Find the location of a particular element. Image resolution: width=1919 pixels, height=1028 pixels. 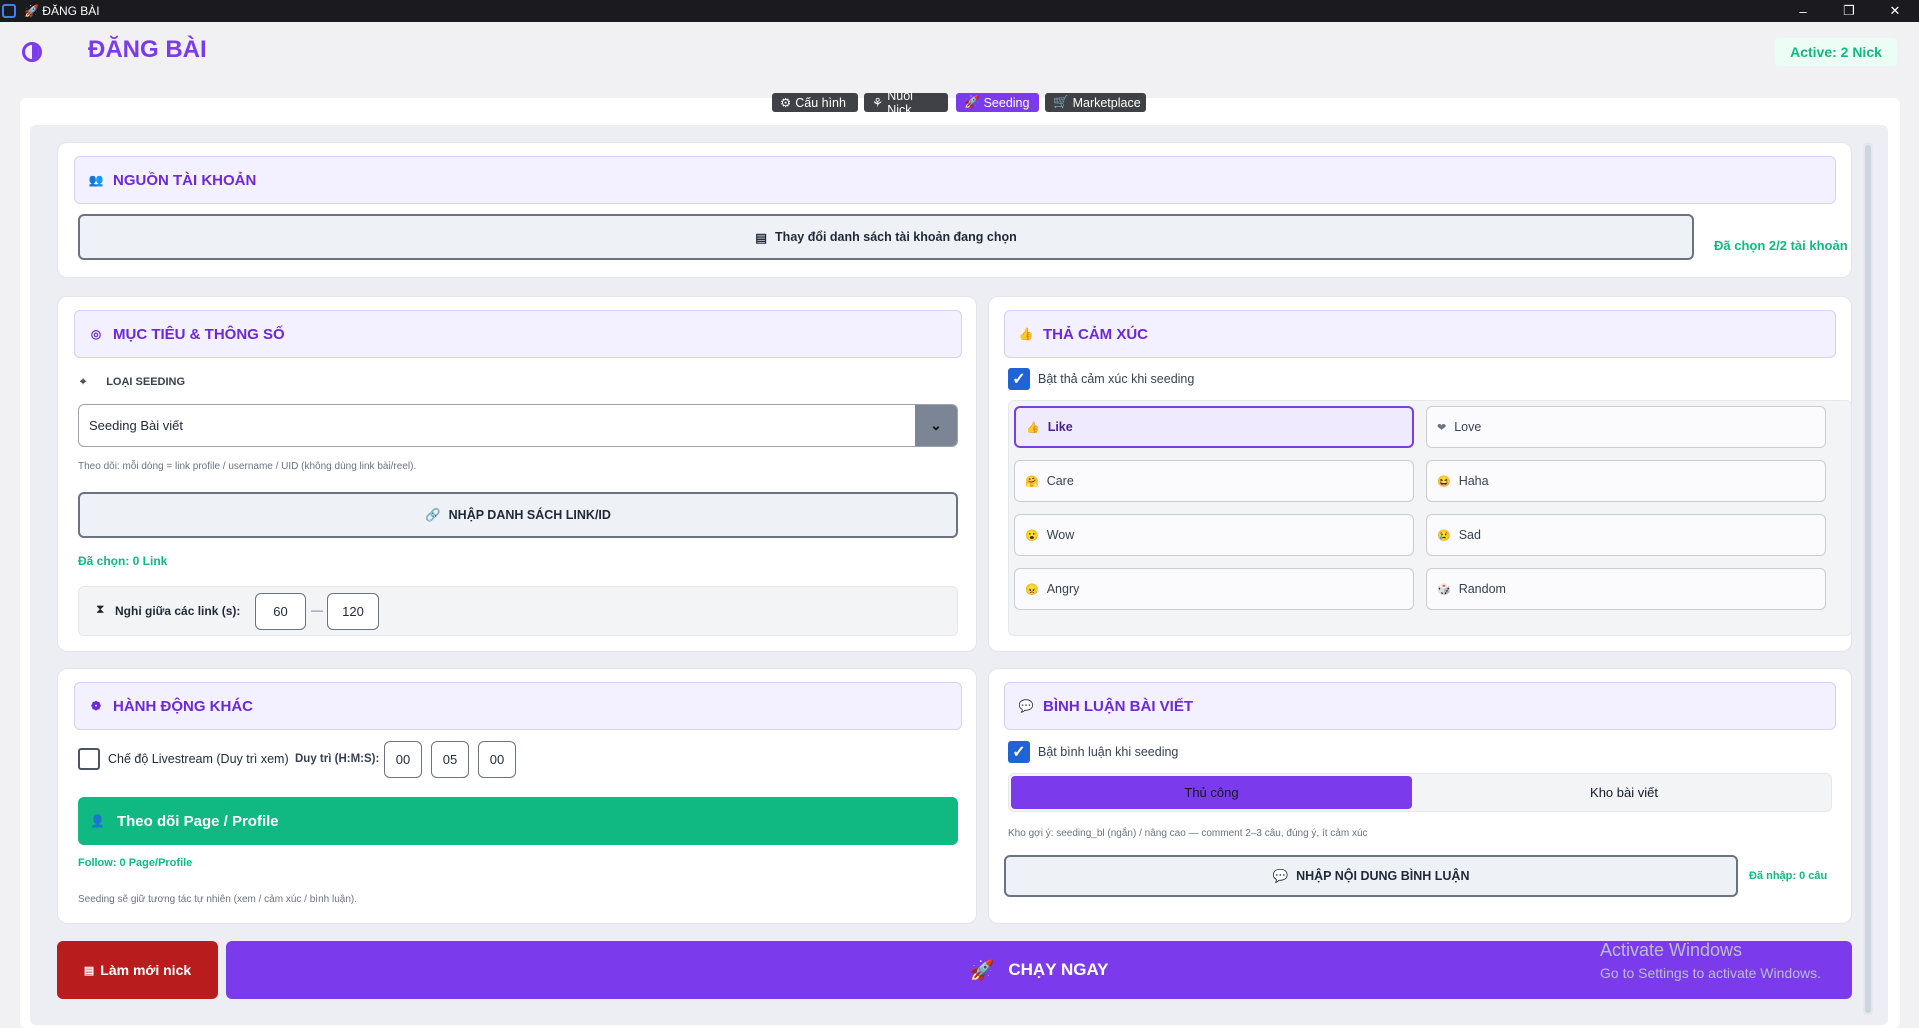

selected-accounts-status: Đã chọn 2/2 tài khoản is located at coordinates (1781, 245).